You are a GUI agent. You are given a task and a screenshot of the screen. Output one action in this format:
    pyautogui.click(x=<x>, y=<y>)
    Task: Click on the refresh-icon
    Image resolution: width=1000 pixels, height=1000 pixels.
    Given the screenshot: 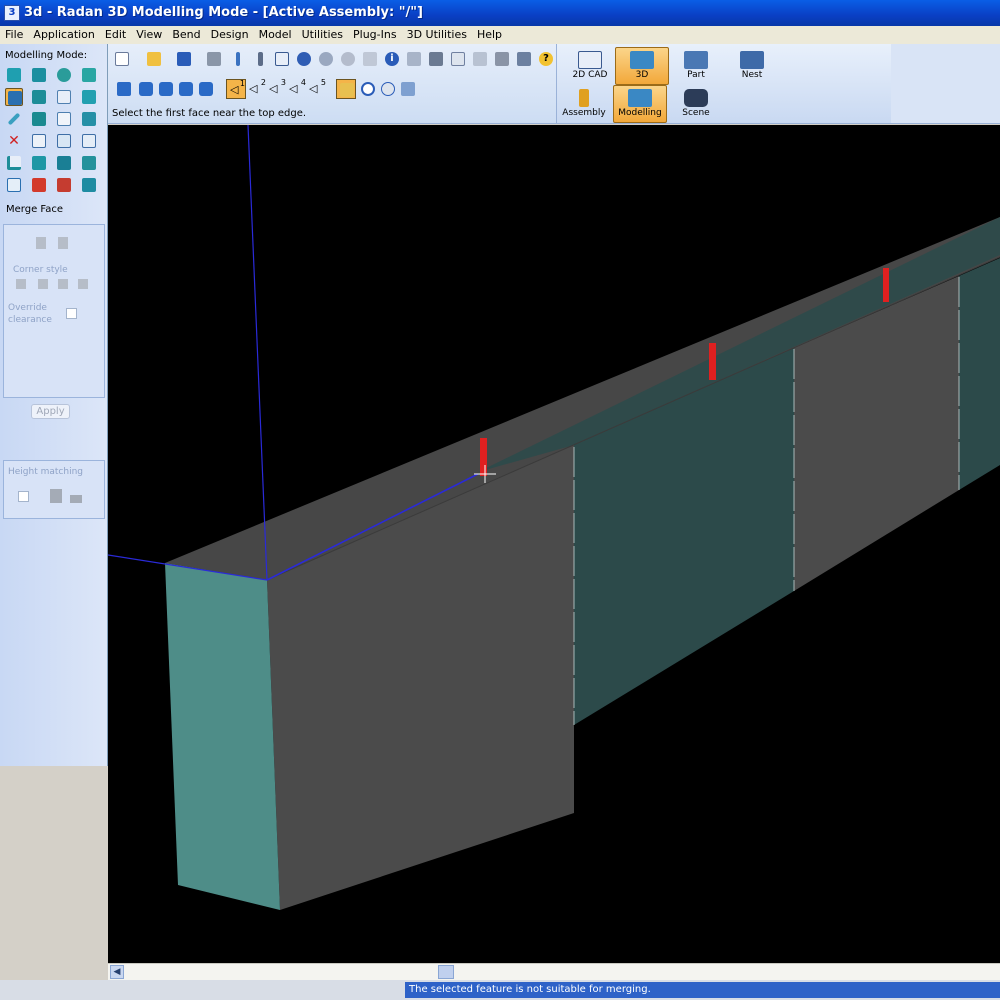 What is the action you would take?
    pyautogui.click(x=348, y=59)
    